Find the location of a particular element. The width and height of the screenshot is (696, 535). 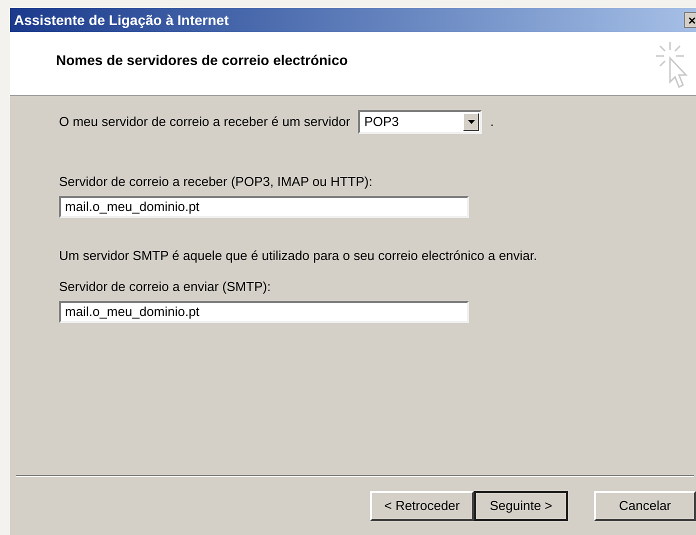

wizard-button: Seguinte > is located at coordinates (521, 506).